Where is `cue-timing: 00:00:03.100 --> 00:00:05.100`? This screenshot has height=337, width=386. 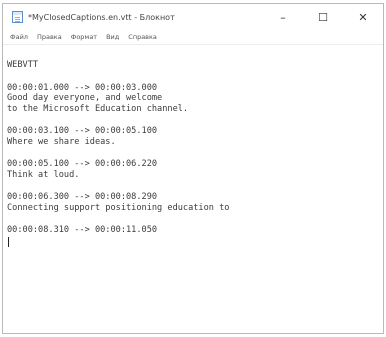
cue-timing: 00:00:03.100 --> 00:00:05.100 is located at coordinates (82, 131).